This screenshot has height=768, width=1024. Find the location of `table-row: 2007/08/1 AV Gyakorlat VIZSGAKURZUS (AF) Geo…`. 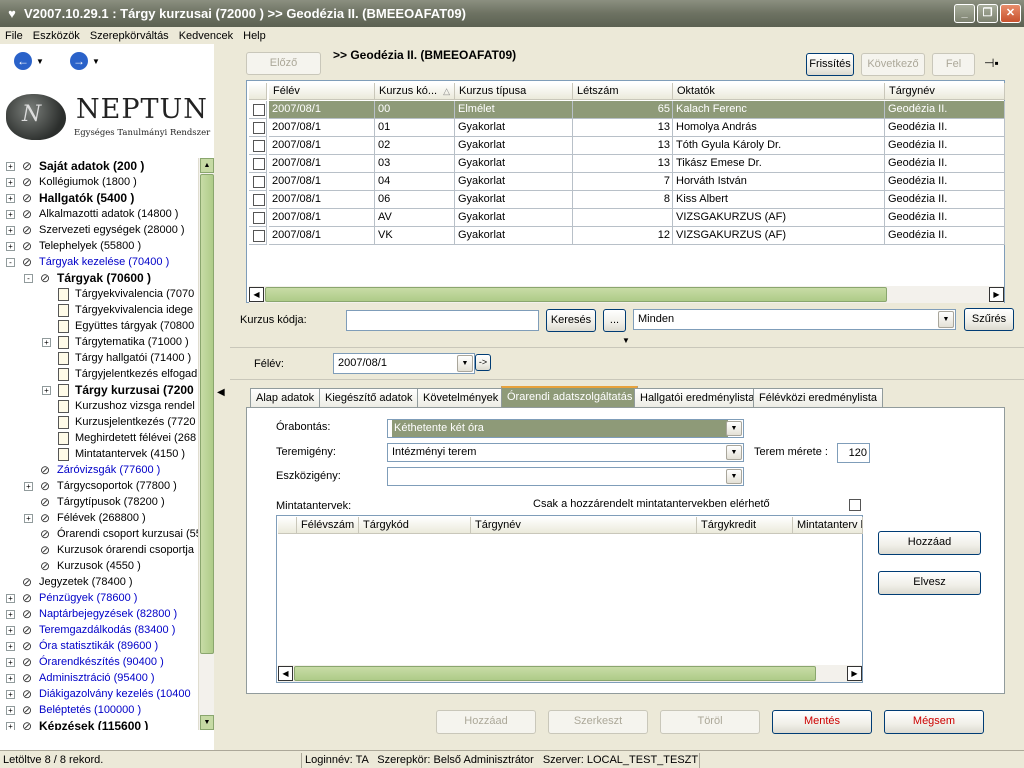

table-row: 2007/08/1 AV Gyakorlat VIZSGAKURZUS (AF) Geo… is located at coordinates (627, 218).